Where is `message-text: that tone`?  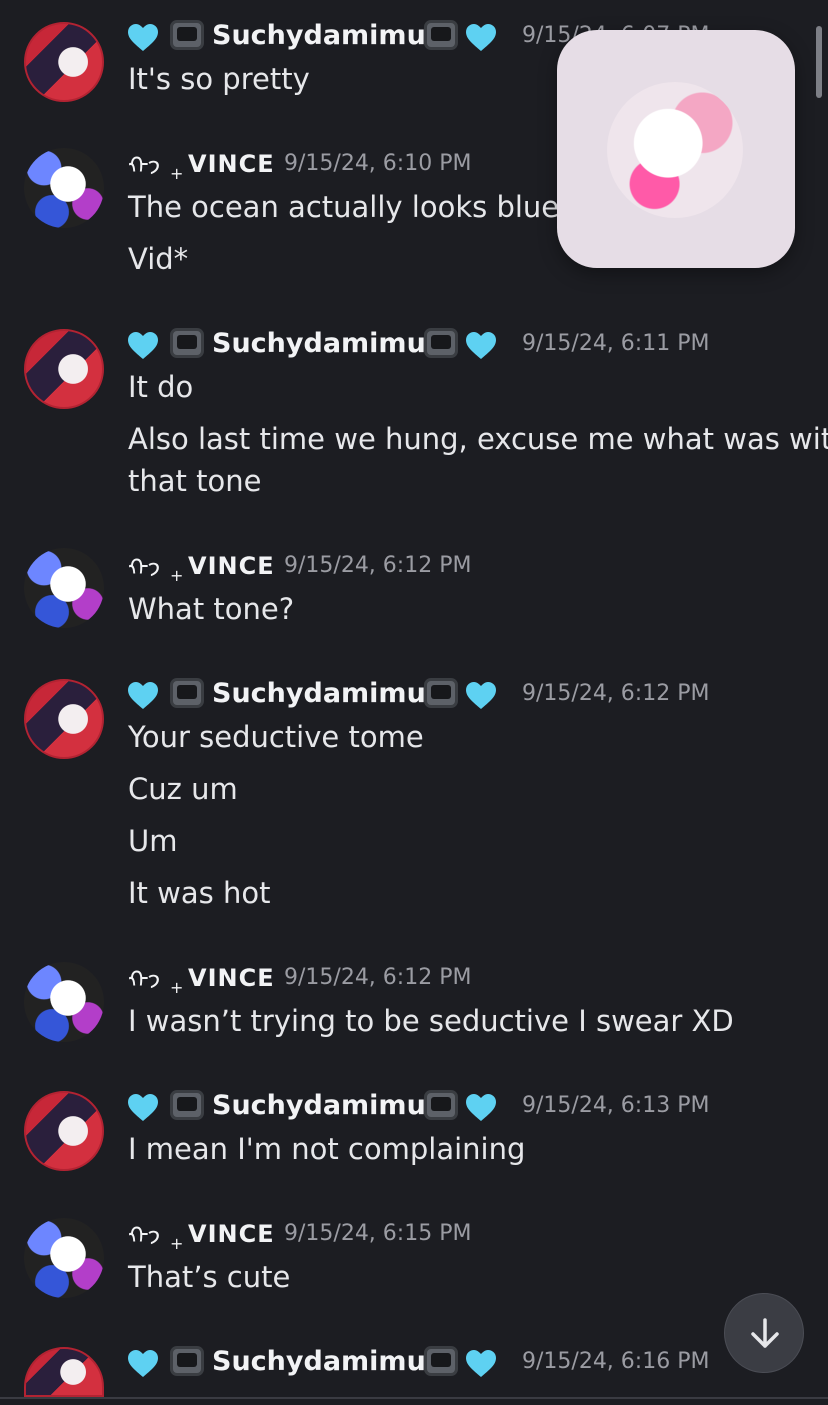 message-text: that tone is located at coordinates (195, 481).